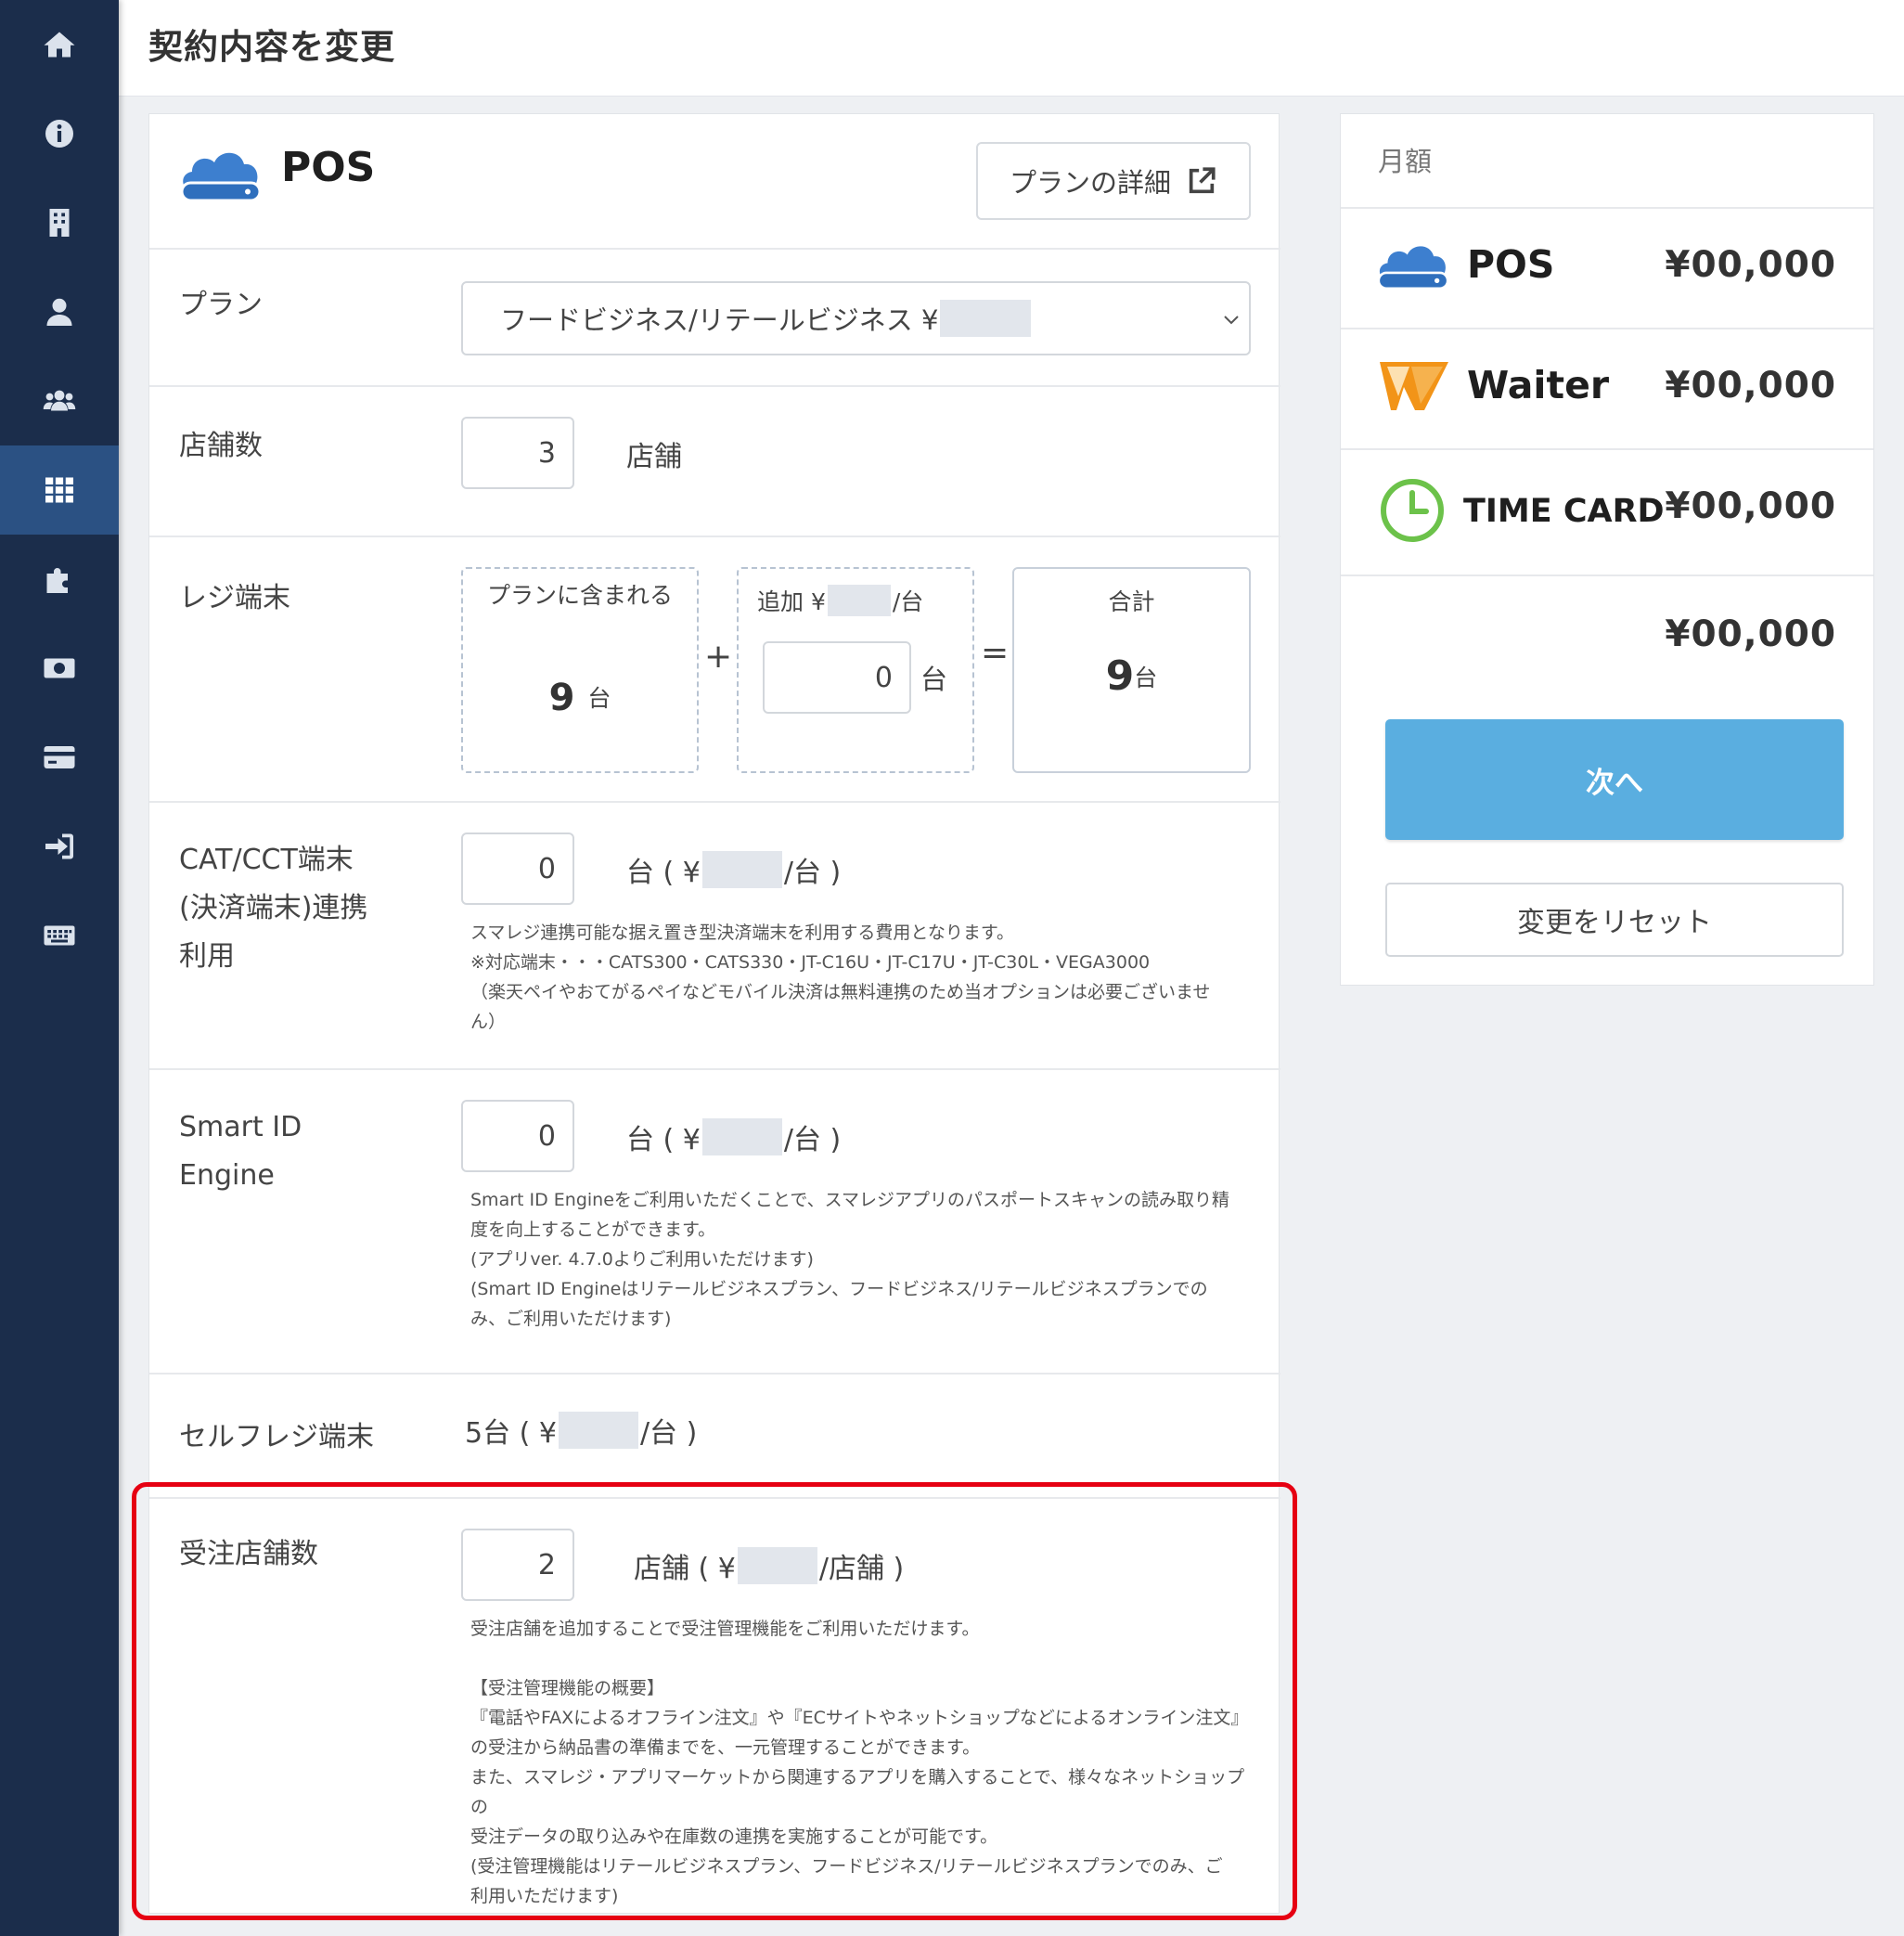 The width and height of the screenshot is (1904, 1936). I want to click on sidebar-item-info, so click(59, 134).